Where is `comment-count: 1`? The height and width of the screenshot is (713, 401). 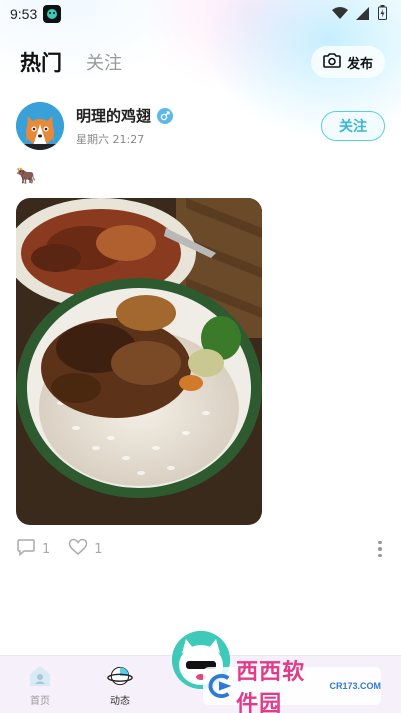 comment-count: 1 is located at coordinates (46, 549).